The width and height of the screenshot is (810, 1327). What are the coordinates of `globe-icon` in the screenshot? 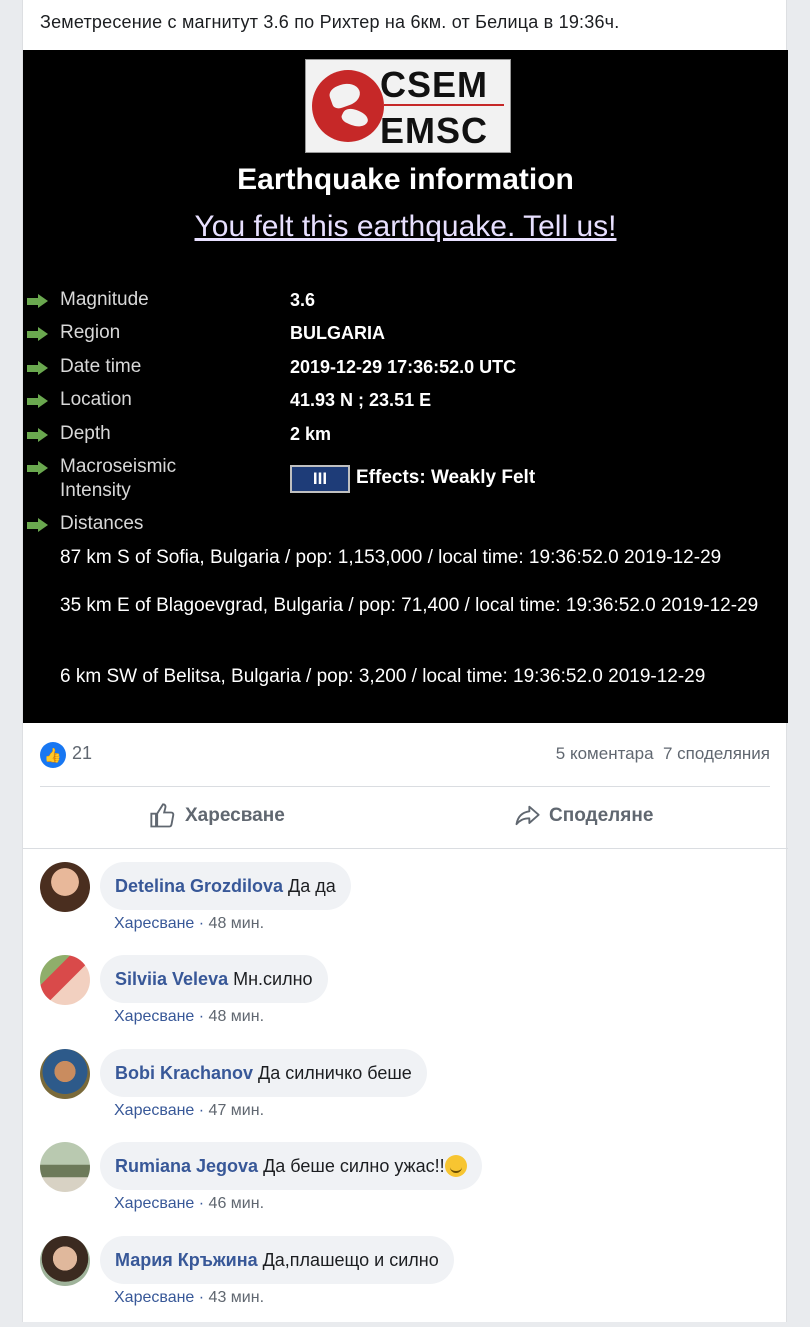 It's located at (348, 106).